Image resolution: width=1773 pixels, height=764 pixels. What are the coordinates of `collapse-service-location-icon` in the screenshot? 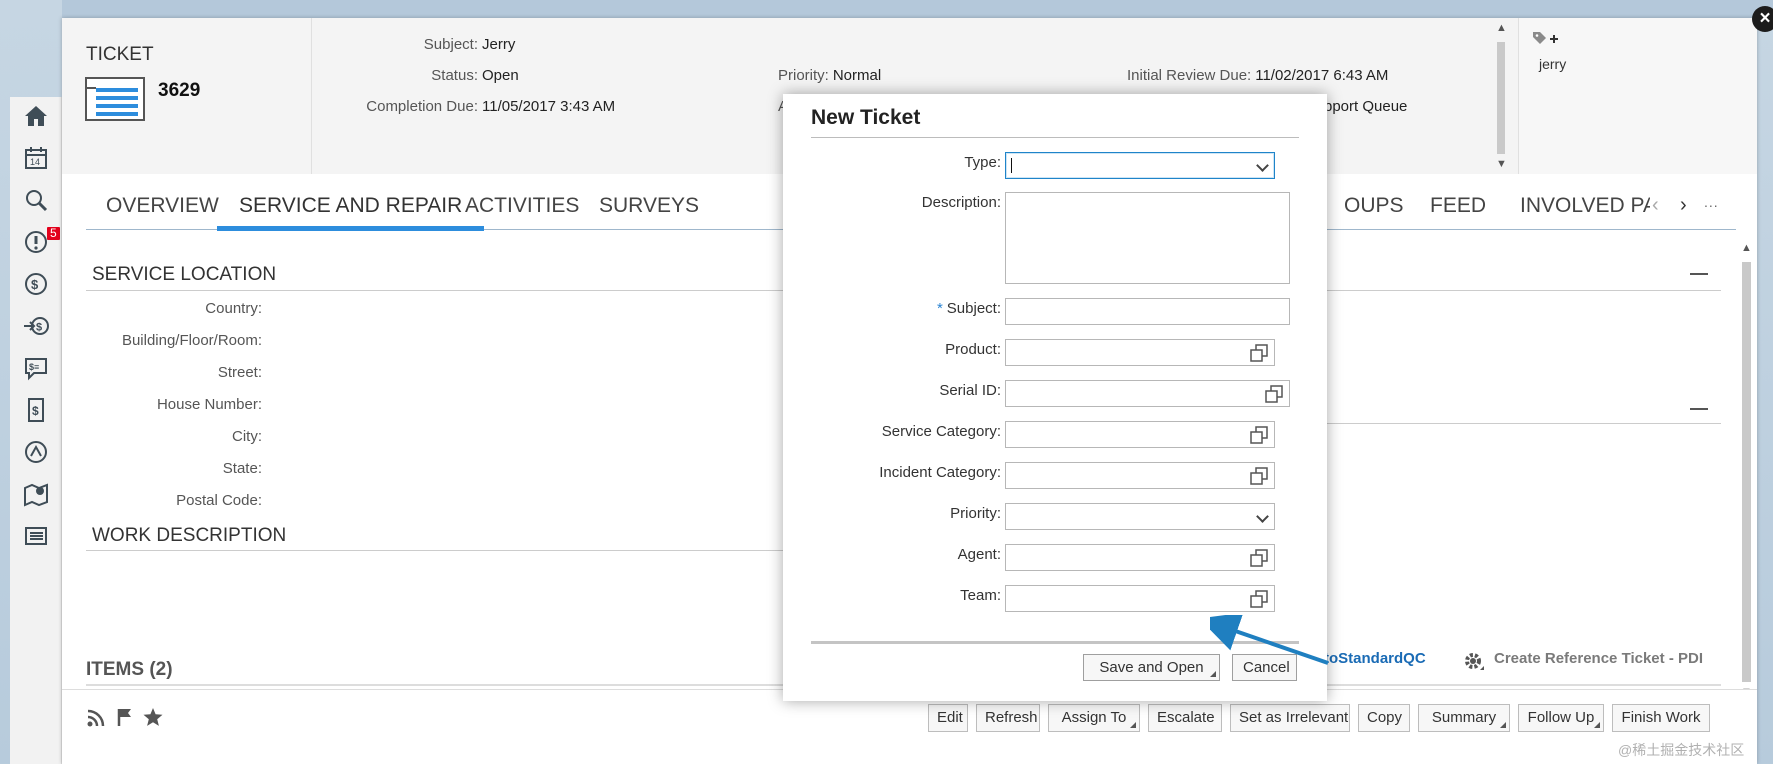 It's located at (1699, 274).